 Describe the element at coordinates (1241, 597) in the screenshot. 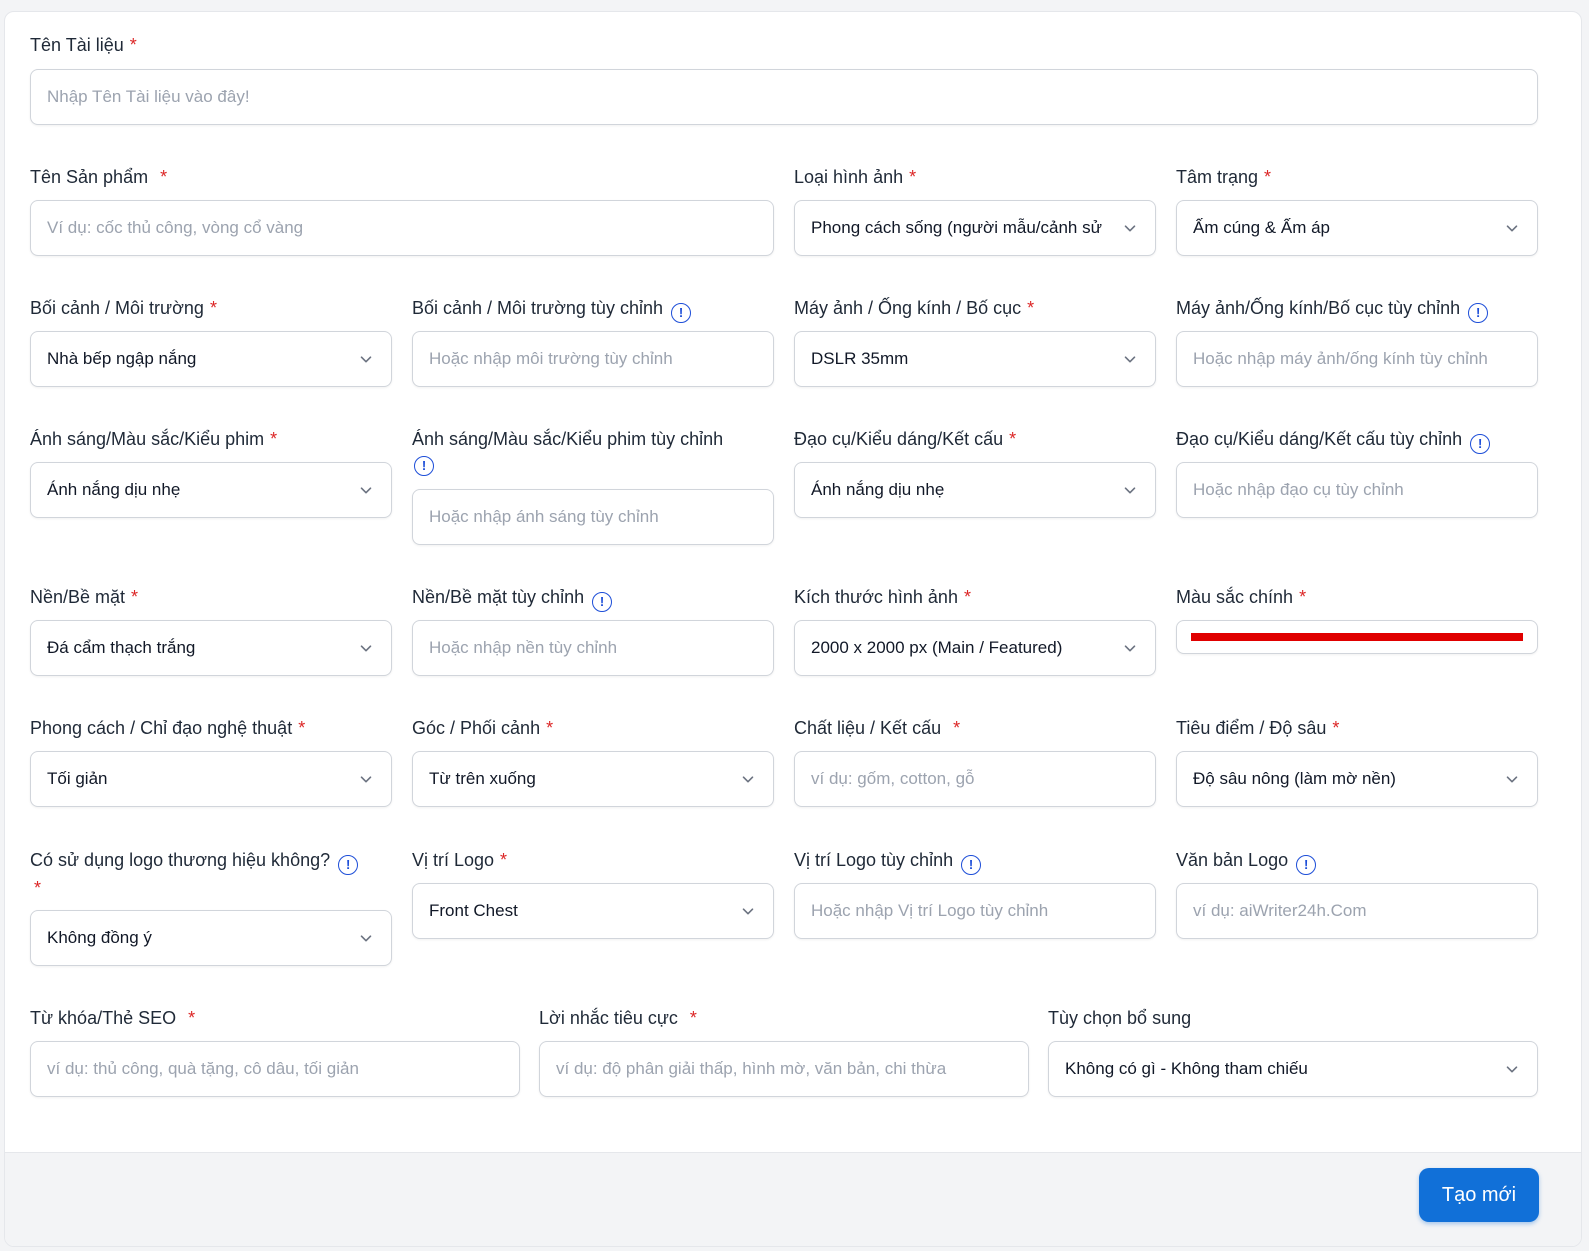

I see `main-color-field: Màu sắc chính *` at that location.